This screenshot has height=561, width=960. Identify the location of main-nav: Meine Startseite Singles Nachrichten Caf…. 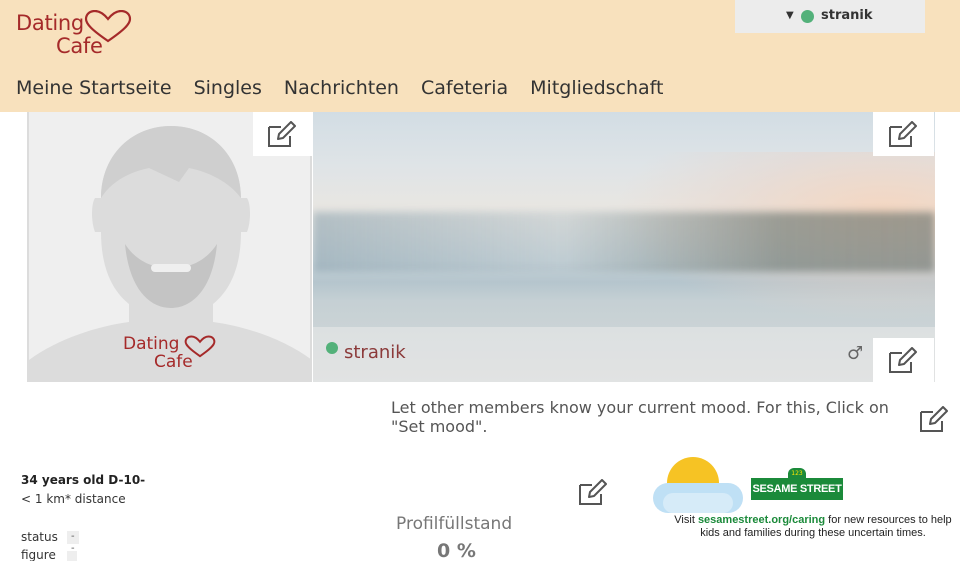
(350, 89).